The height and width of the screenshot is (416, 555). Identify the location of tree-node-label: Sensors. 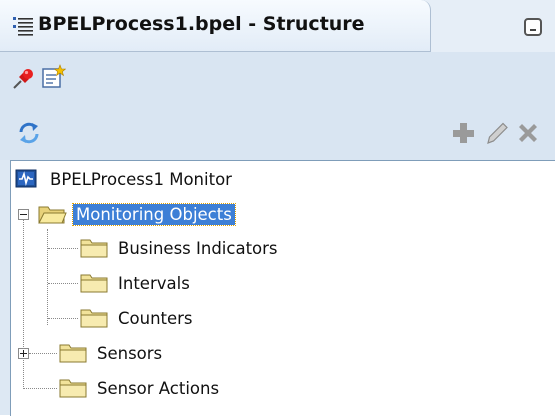
(130, 353).